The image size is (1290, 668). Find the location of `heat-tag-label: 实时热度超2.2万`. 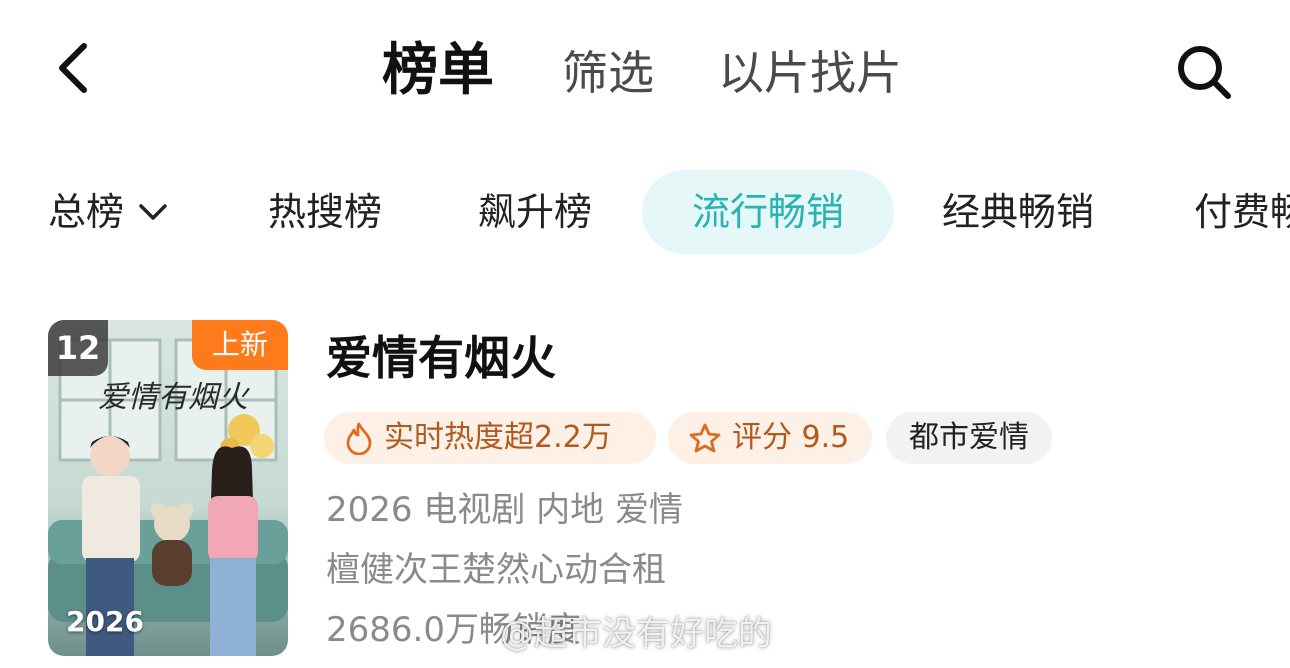

heat-tag-label: 实时热度超2.2万 is located at coordinates (498, 437).